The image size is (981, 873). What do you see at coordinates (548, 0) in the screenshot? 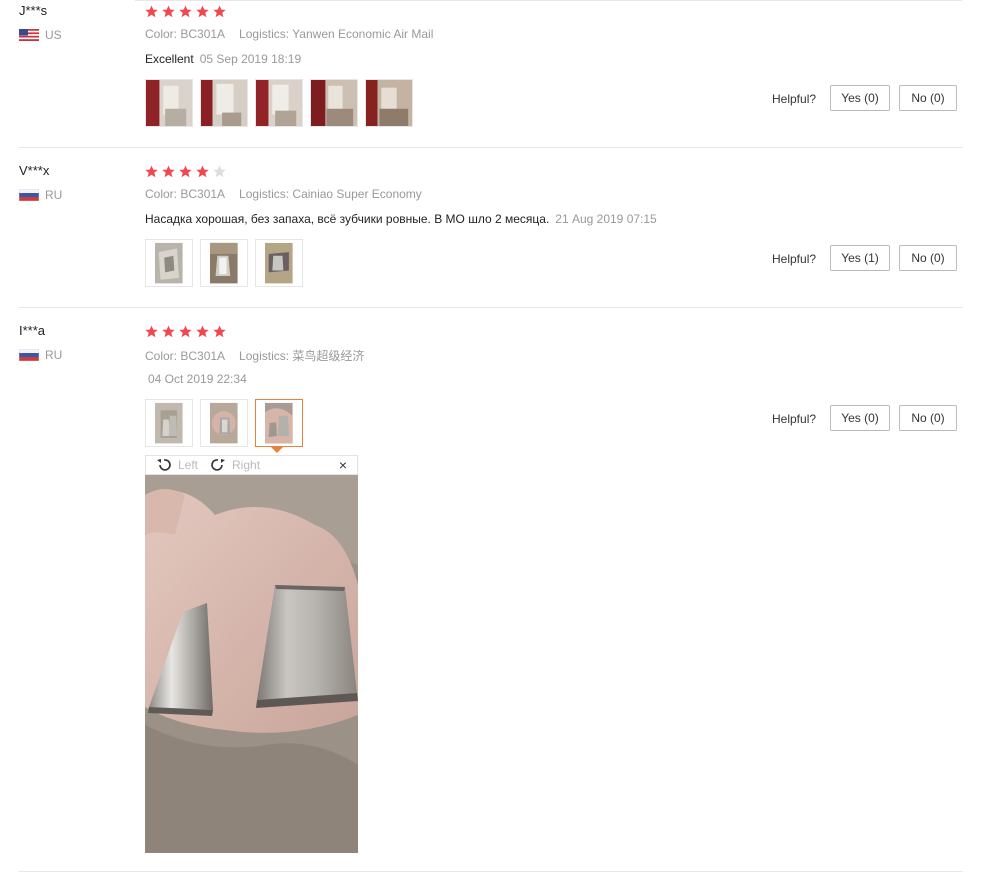
I see `top-divider` at bounding box center [548, 0].